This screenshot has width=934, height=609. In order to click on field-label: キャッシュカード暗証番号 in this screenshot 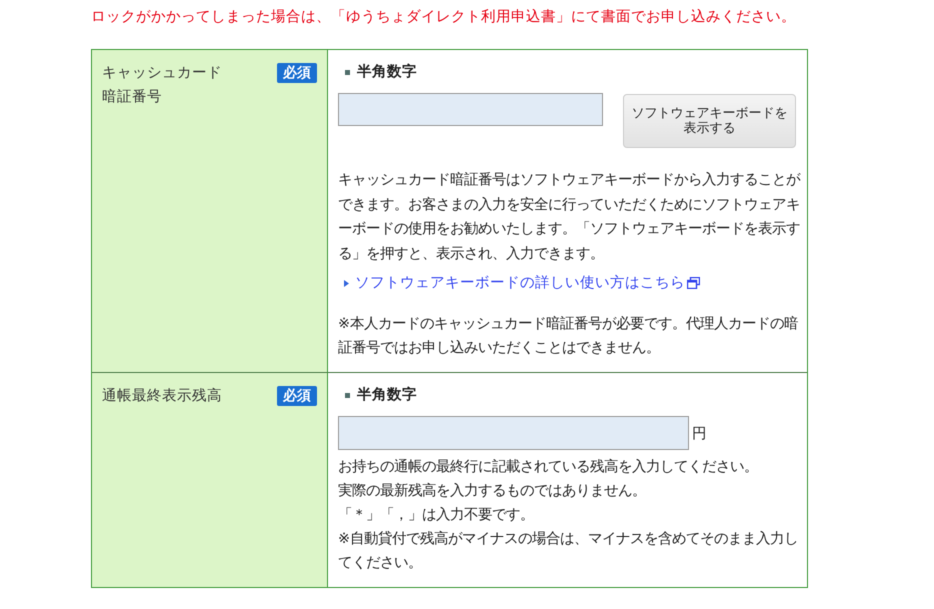, I will do `click(162, 85)`.